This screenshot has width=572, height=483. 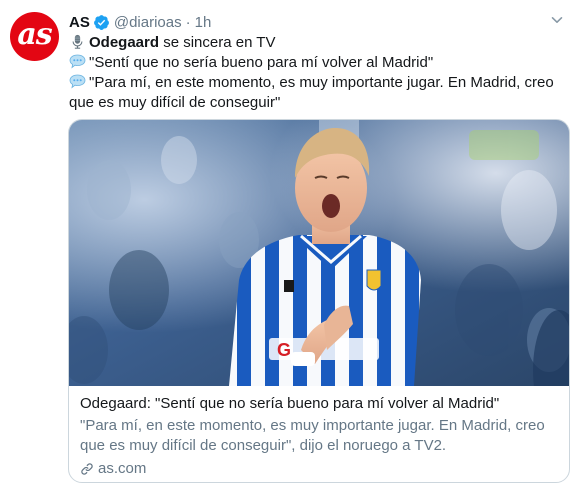 I want to click on tweet-header: AS @diarioas · 1h, so click(x=140, y=22).